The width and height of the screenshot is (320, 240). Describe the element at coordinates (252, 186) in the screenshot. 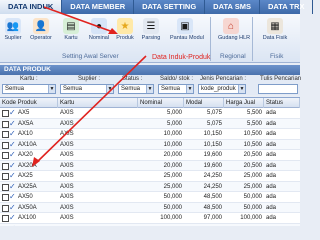

I see `cell-harga-jual: 25,000` at that location.